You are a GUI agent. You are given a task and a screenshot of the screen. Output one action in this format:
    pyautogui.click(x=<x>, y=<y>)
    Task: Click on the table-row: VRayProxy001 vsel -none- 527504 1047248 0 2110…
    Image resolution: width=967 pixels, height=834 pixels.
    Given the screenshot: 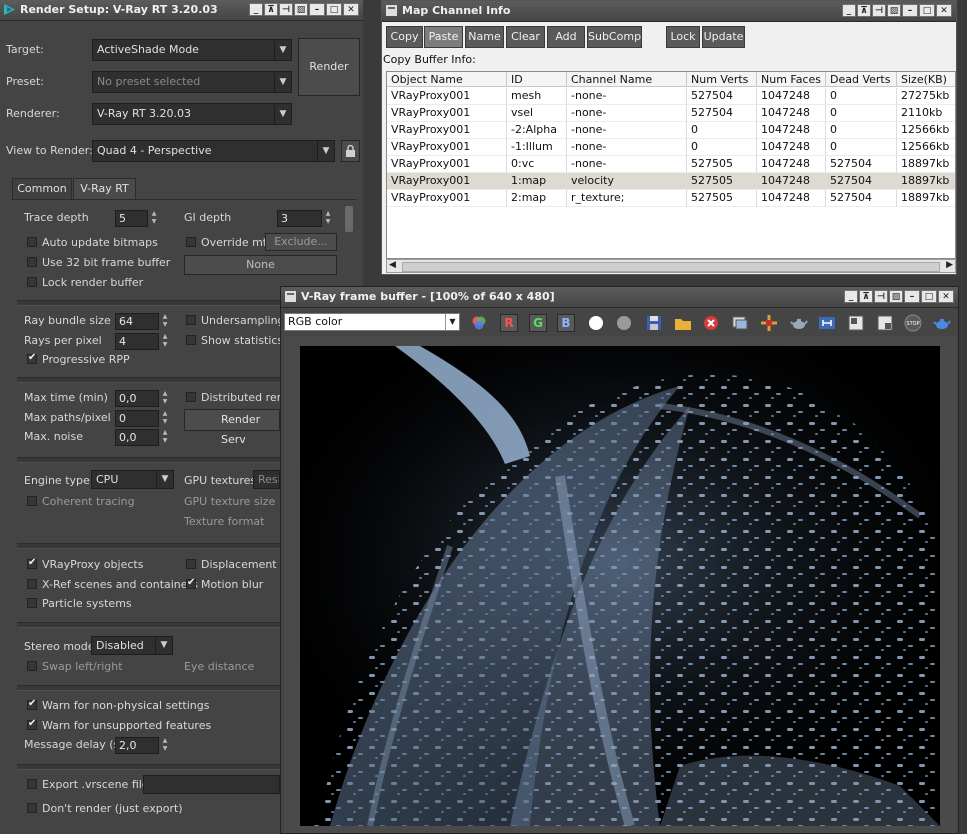 What is the action you would take?
    pyautogui.click(x=671, y=113)
    